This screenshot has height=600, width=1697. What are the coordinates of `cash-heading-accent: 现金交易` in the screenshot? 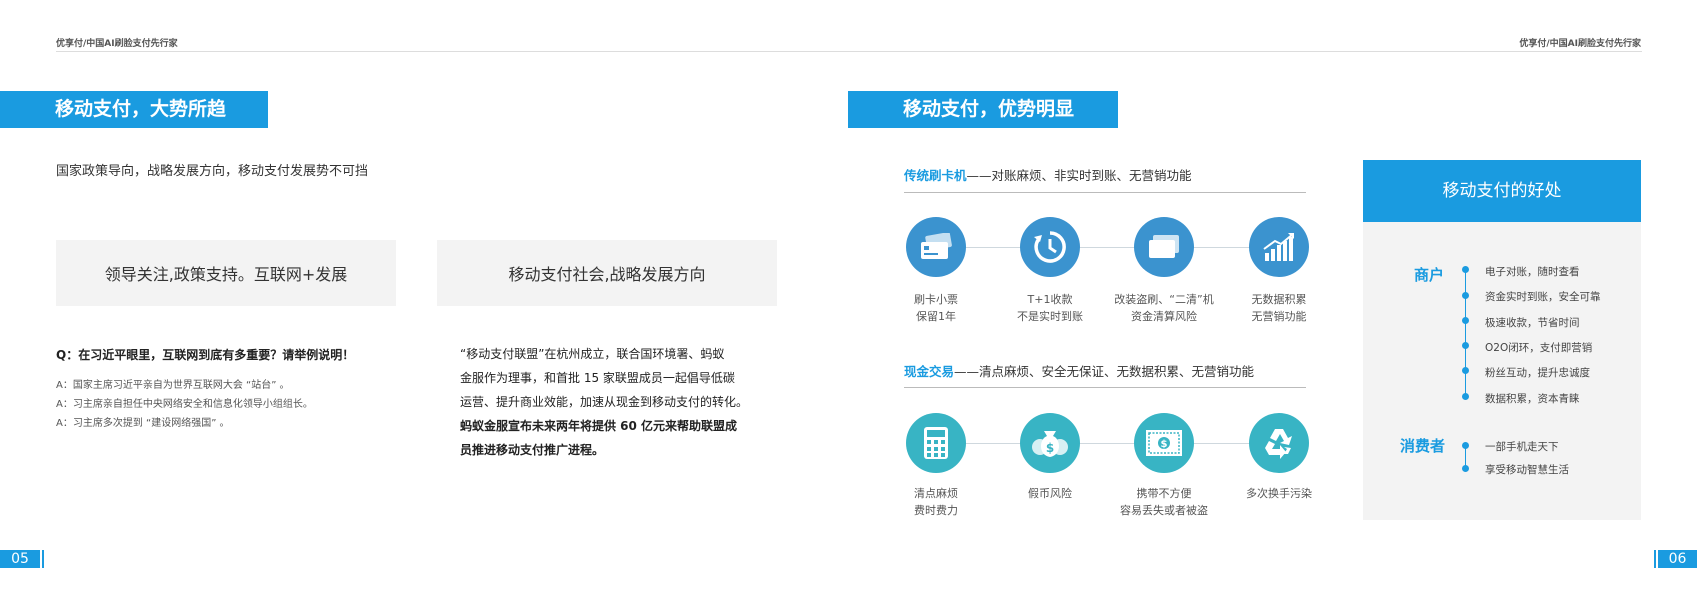 It's located at (929, 371).